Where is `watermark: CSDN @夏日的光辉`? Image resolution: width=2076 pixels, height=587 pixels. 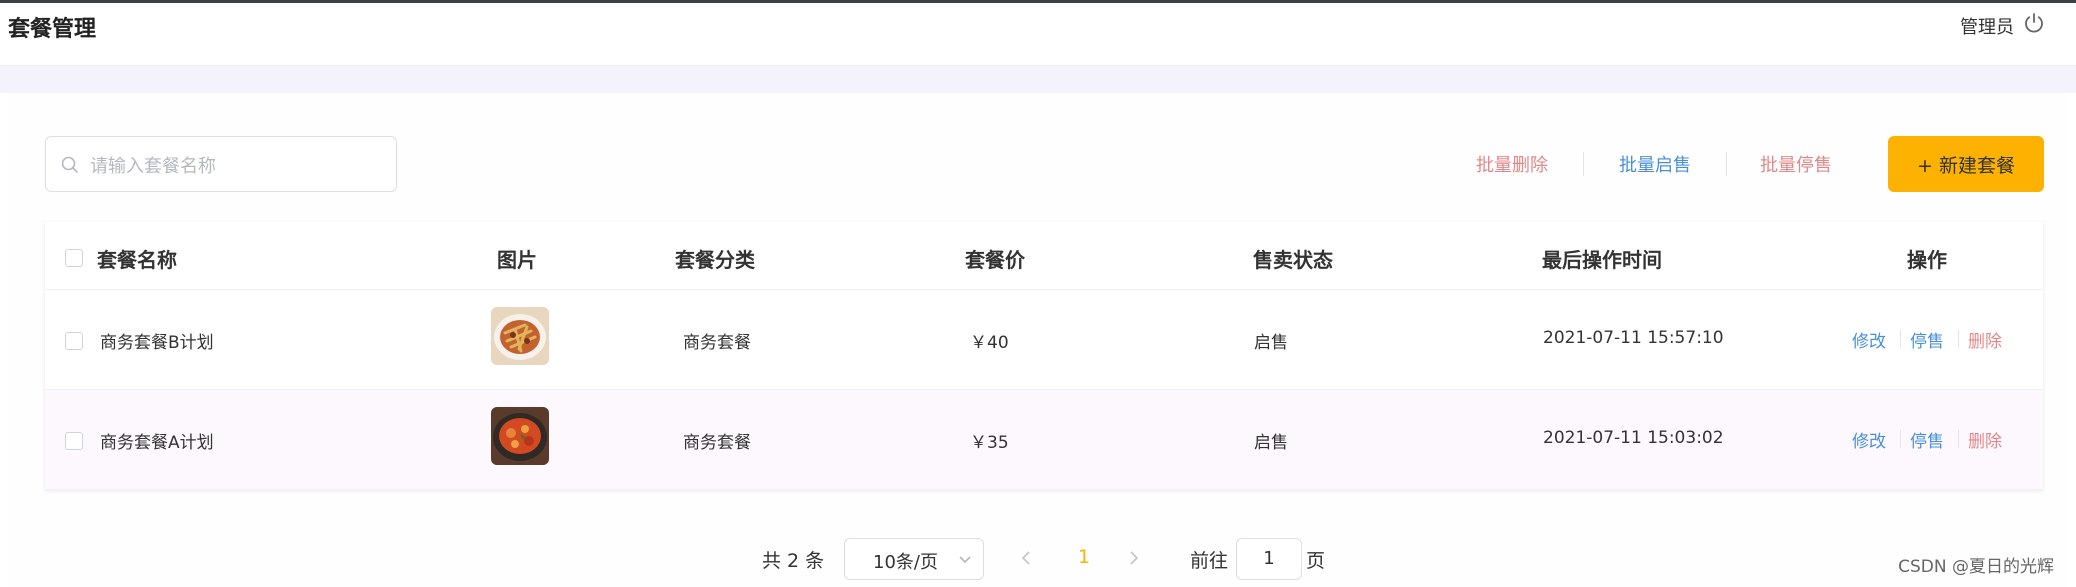
watermark: CSDN @夏日的光辉 is located at coordinates (1976, 567).